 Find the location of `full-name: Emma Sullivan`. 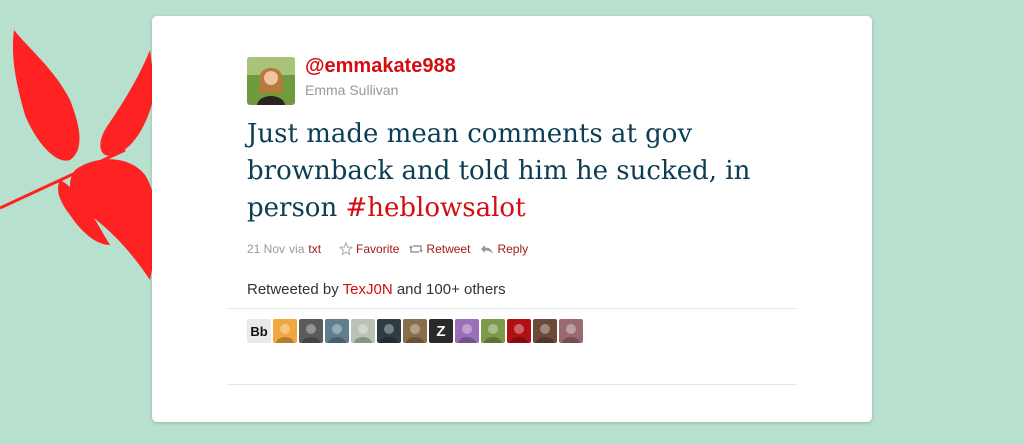

full-name: Emma Sullivan is located at coordinates (352, 90).